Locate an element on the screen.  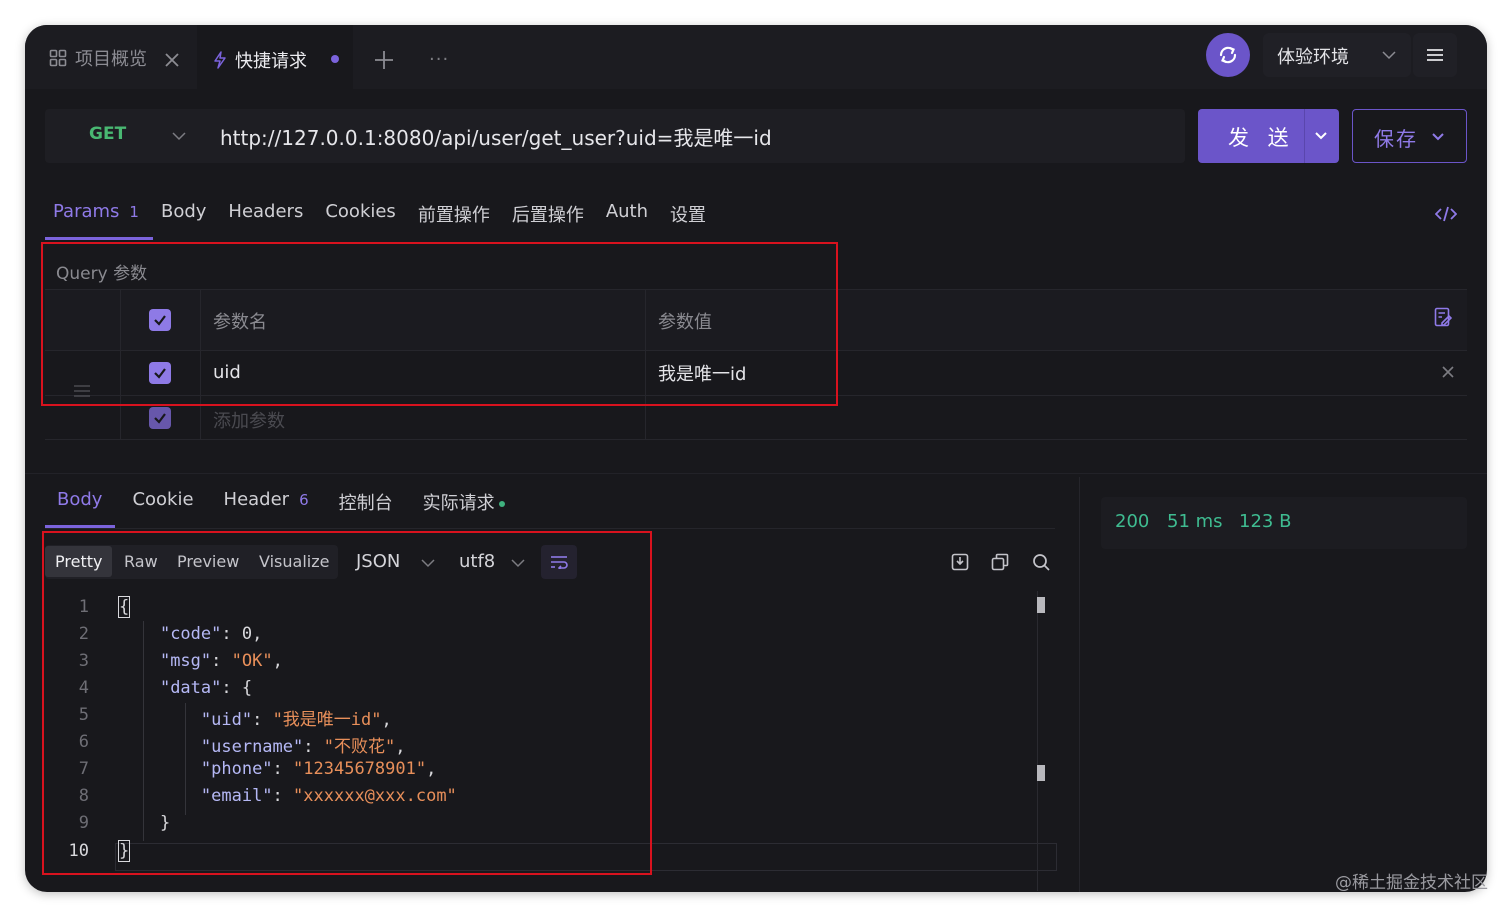
close-icon is located at coordinates (172, 60).